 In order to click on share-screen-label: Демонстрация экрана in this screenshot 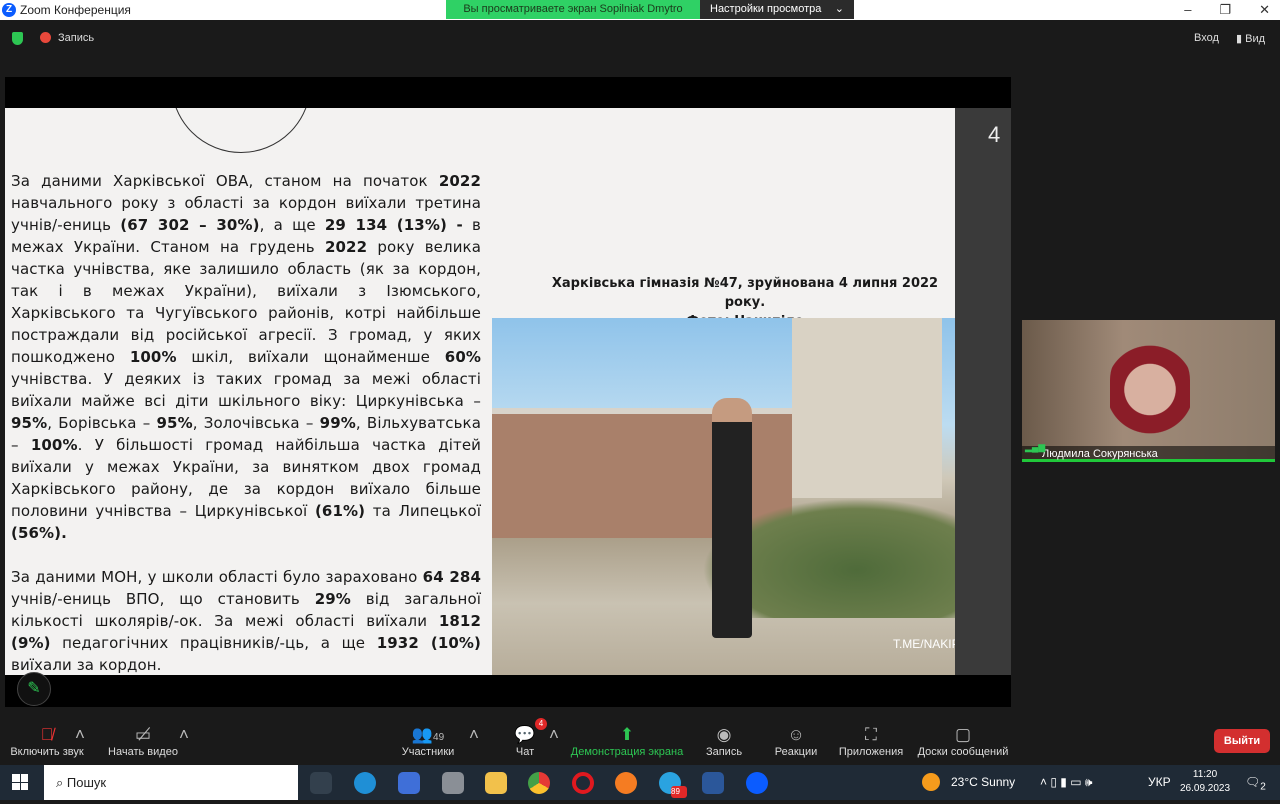, I will do `click(627, 752)`.